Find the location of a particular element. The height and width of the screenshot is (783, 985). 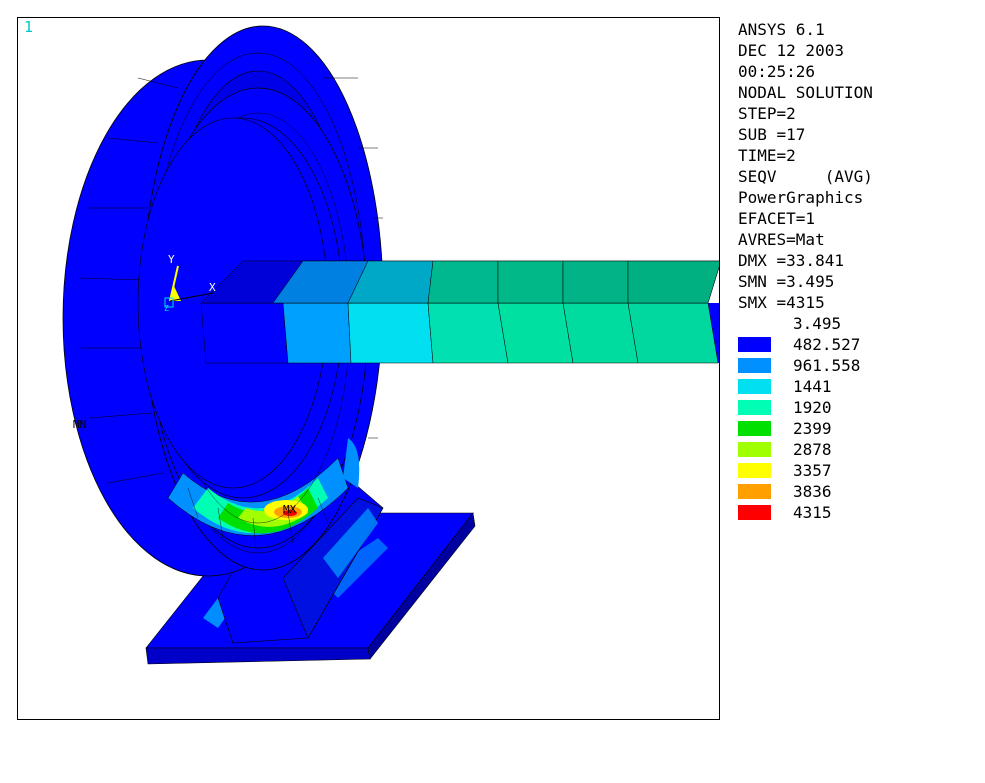

legend-value: 3.495 is located at coordinates (817, 323).